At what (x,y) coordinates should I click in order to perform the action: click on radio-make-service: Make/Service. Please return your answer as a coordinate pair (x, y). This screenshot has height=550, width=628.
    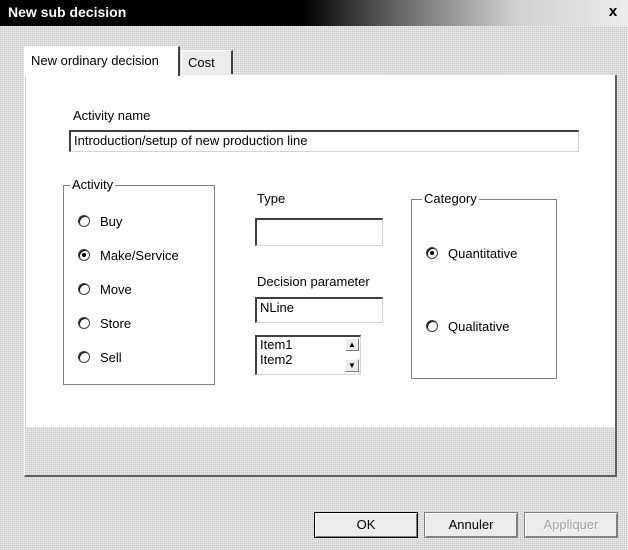
    Looking at the image, I should click on (128, 255).